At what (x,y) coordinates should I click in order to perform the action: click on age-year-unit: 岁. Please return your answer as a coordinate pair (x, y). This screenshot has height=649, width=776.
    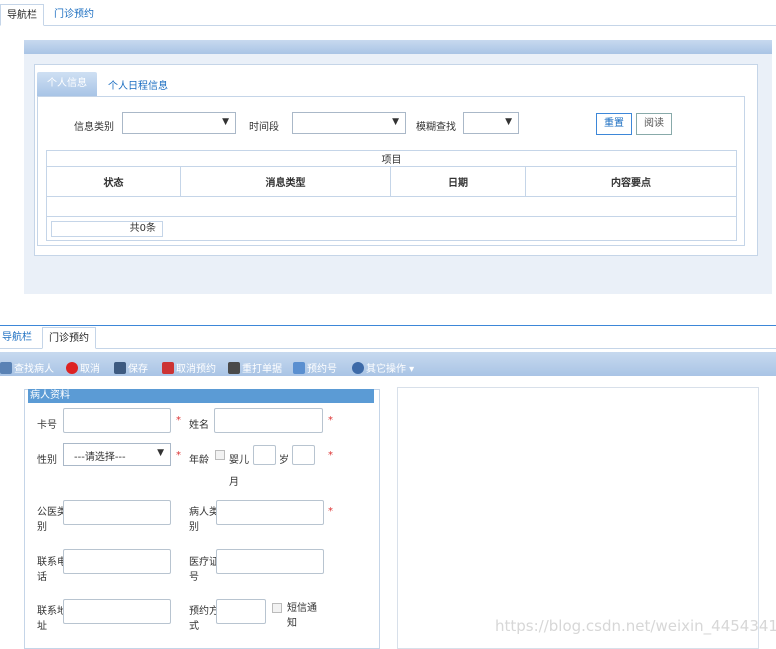
    Looking at the image, I should click on (284, 460).